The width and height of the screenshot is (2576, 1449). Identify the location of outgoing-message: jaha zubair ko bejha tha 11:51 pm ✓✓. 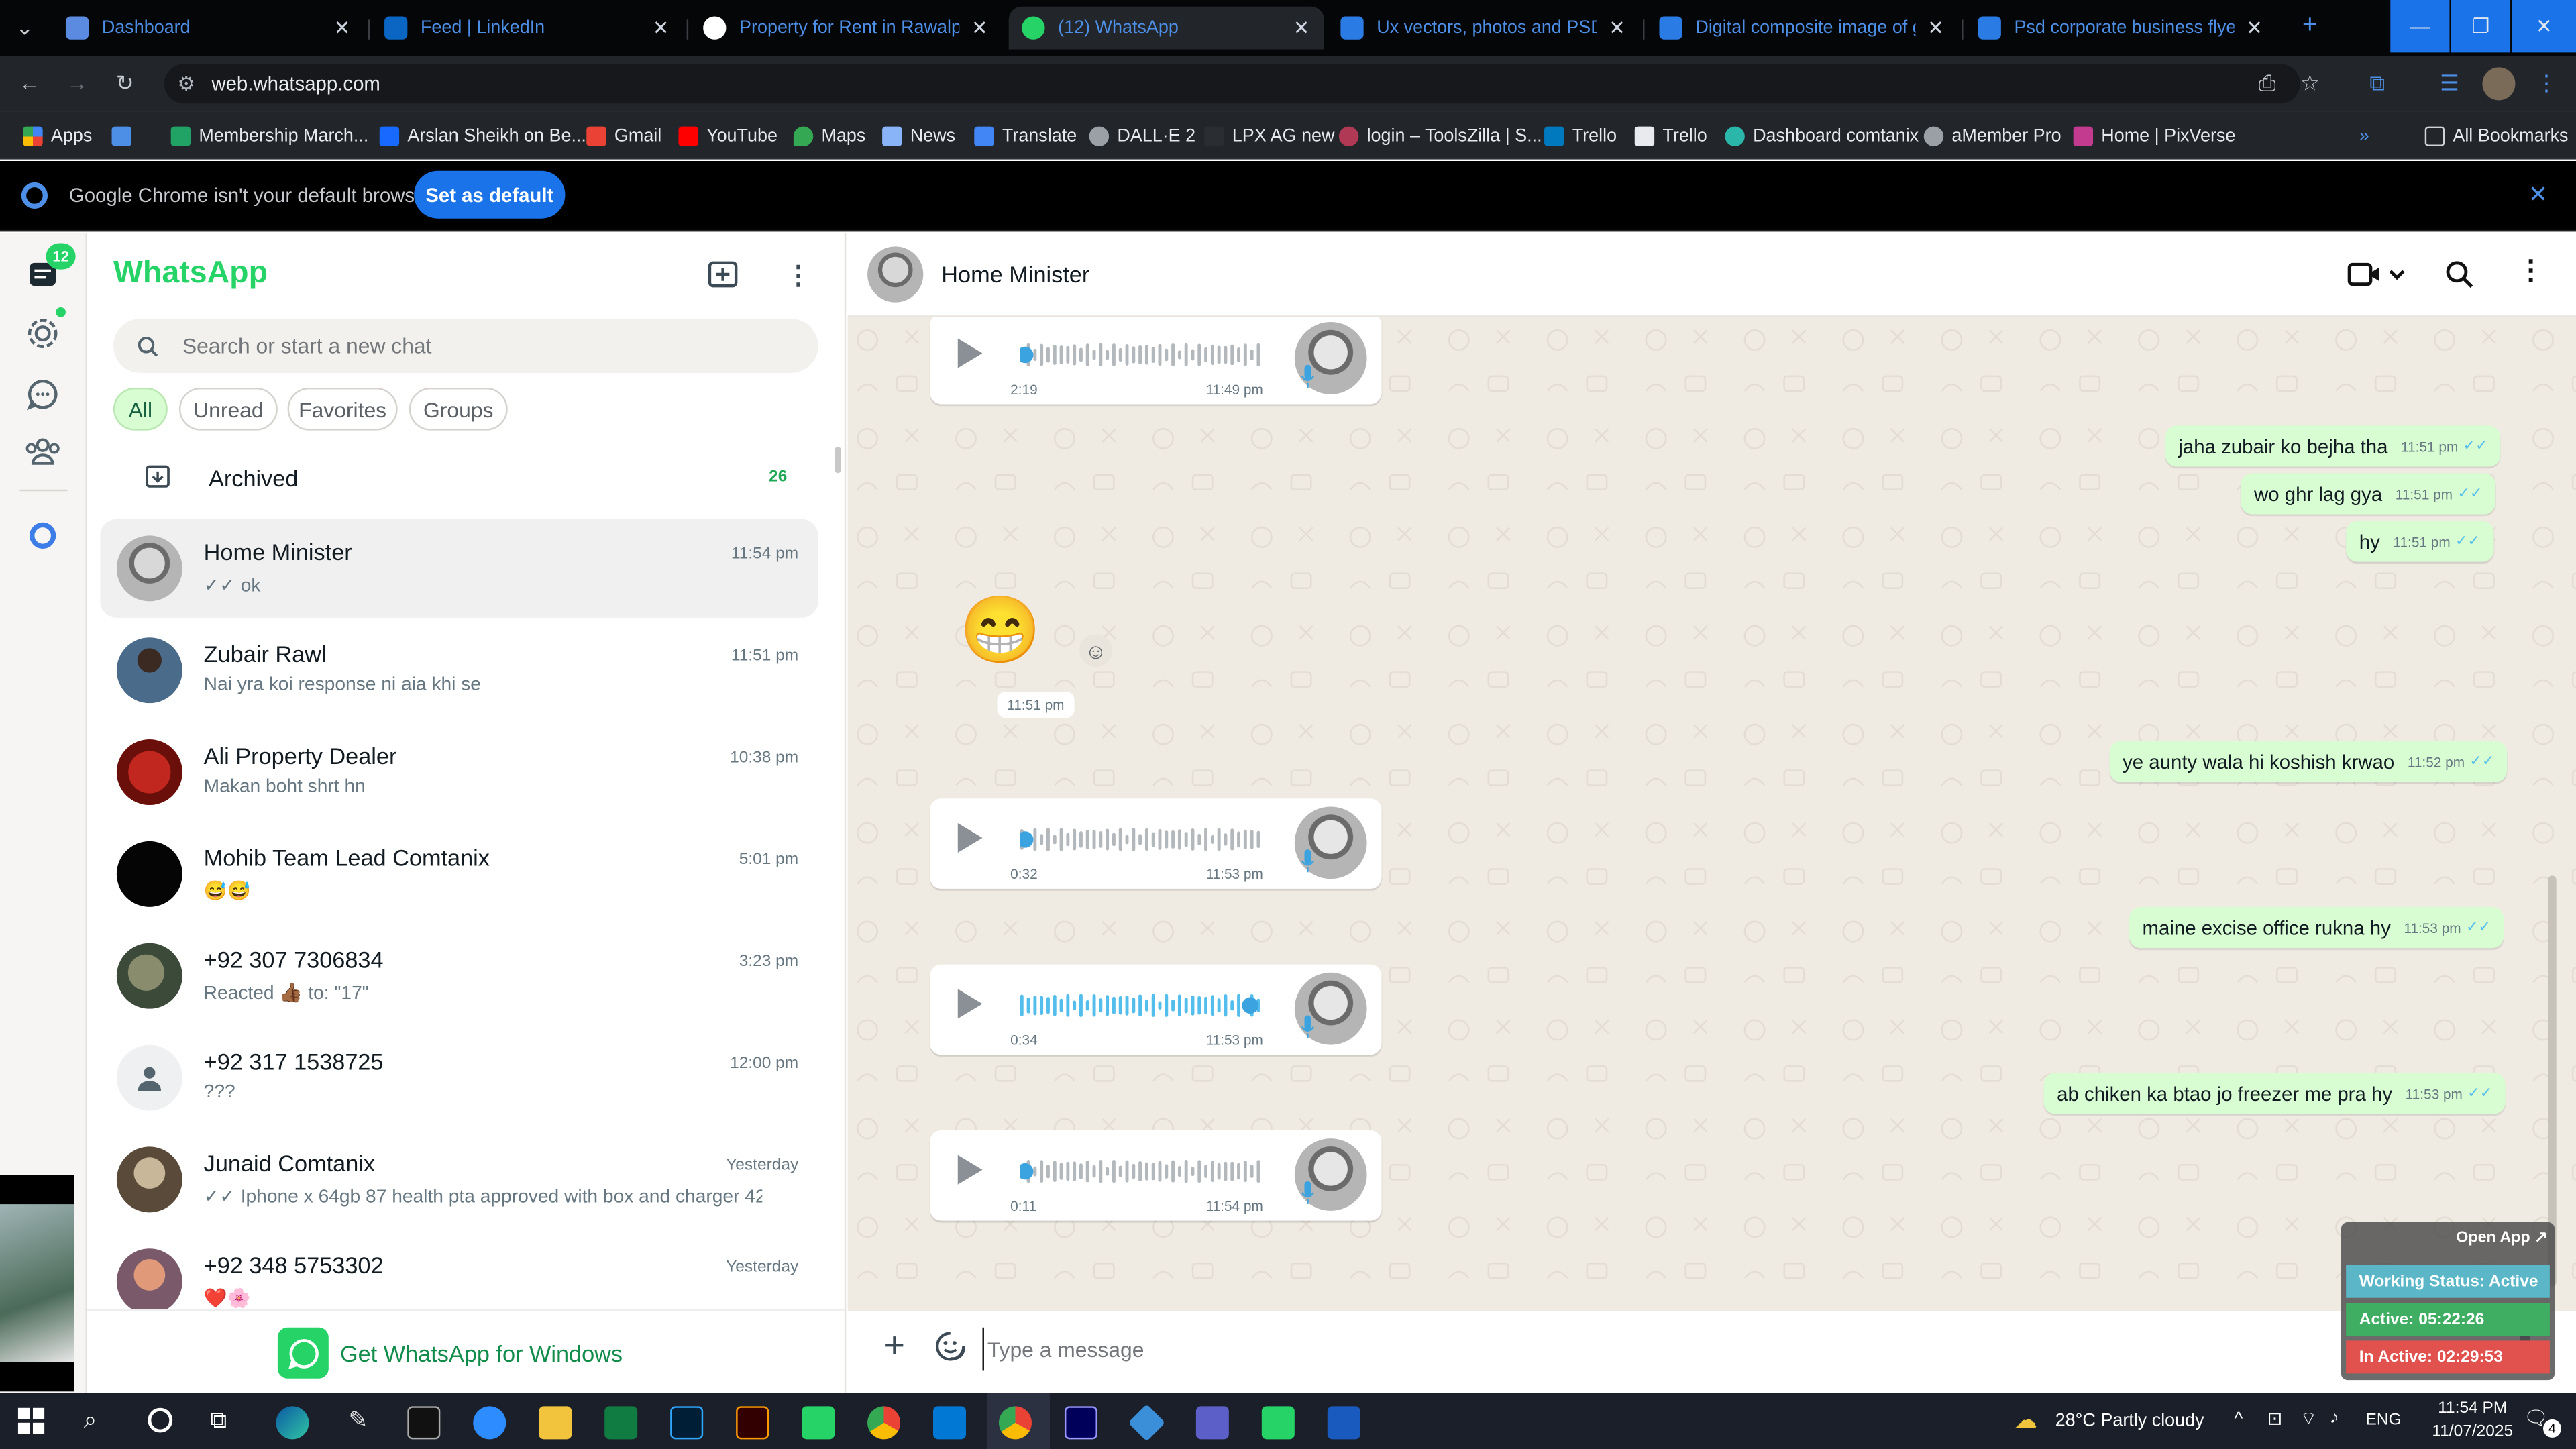
(2333, 446).